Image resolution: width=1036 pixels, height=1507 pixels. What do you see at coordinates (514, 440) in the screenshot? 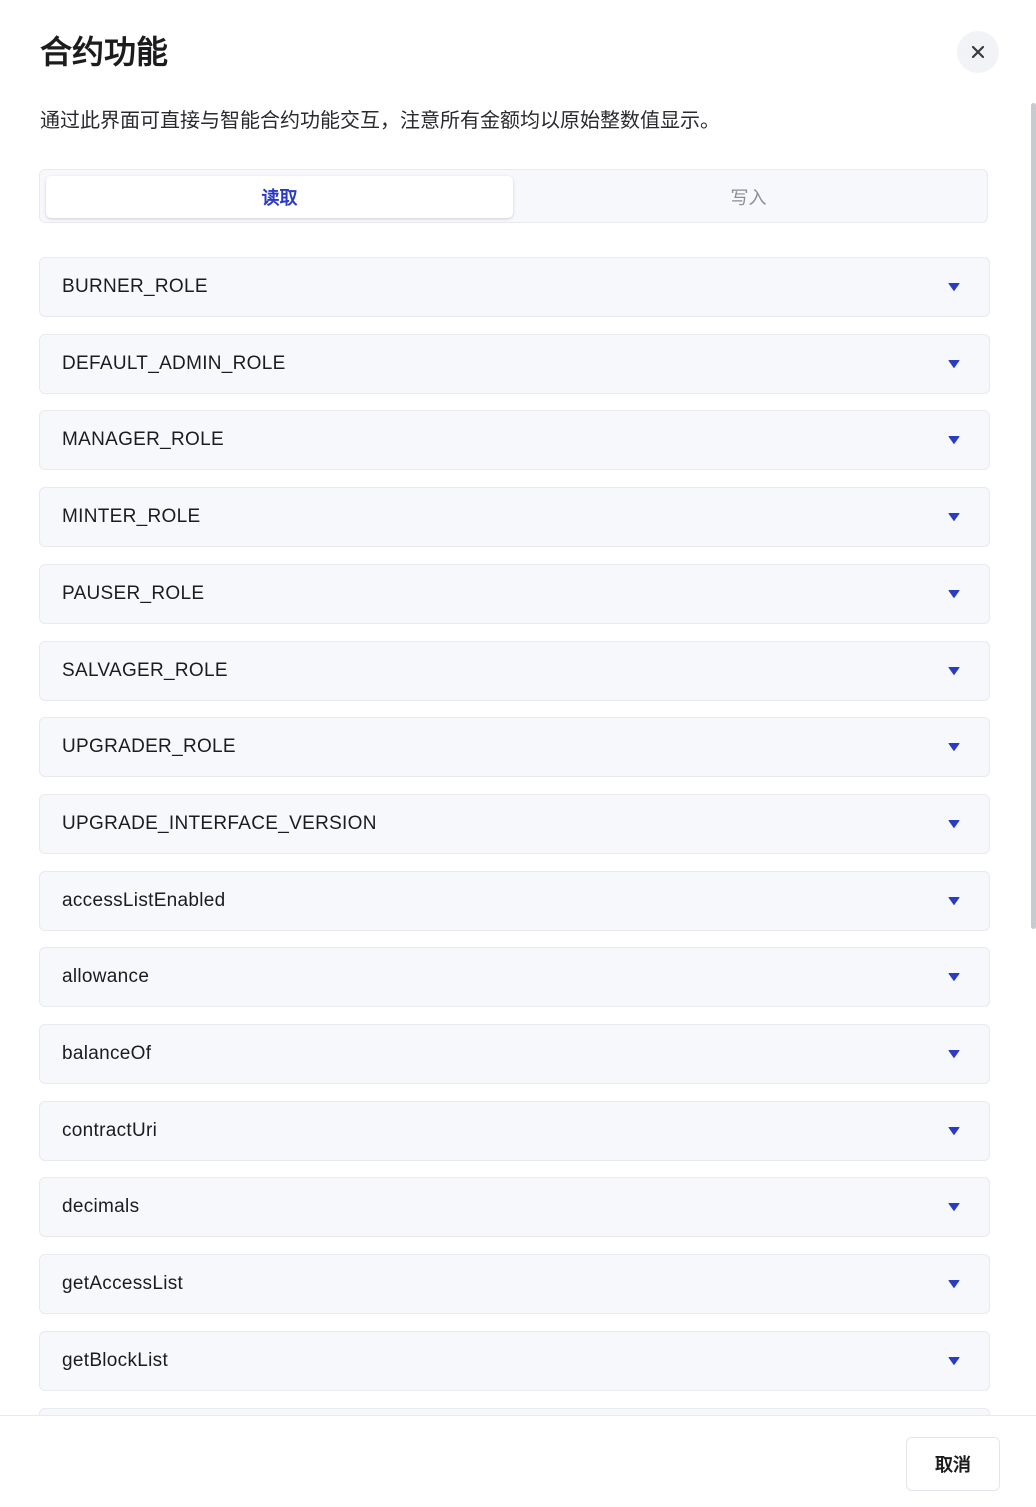
I see `function-item: MANAGER_ROLE` at bounding box center [514, 440].